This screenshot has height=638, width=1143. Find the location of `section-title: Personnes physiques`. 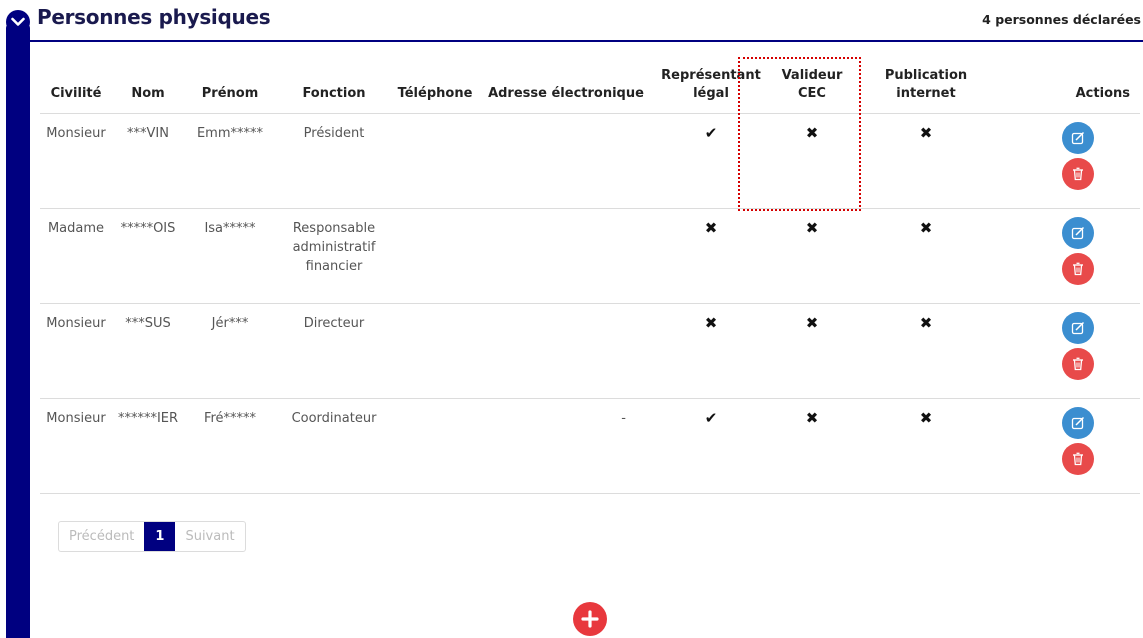

section-title: Personnes physiques is located at coordinates (154, 17).